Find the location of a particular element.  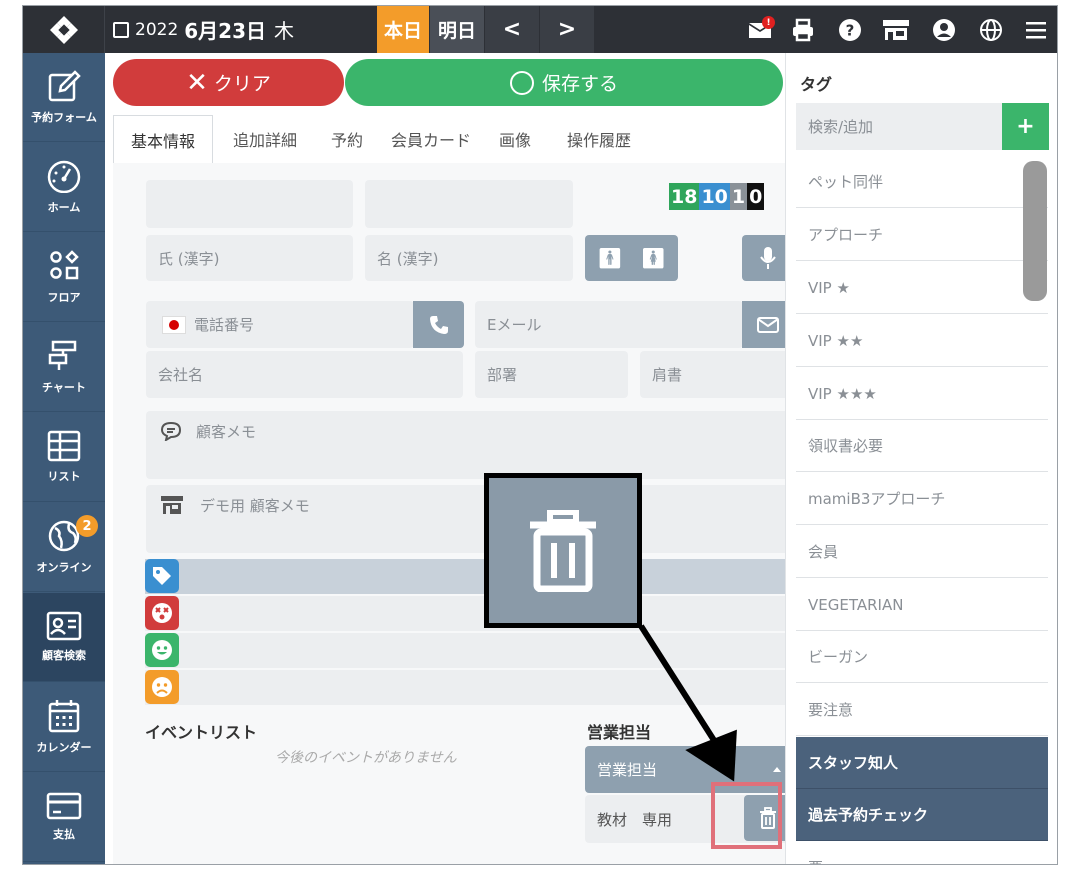

trash-button-highlight is located at coordinates (746, 815).